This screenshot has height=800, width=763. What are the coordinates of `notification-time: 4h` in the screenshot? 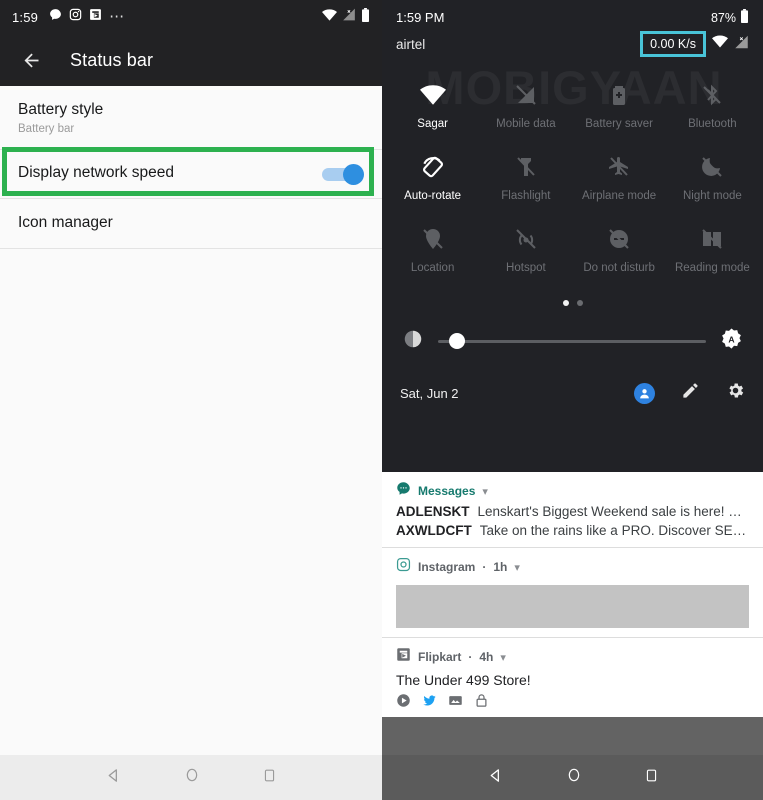 It's located at (486, 657).